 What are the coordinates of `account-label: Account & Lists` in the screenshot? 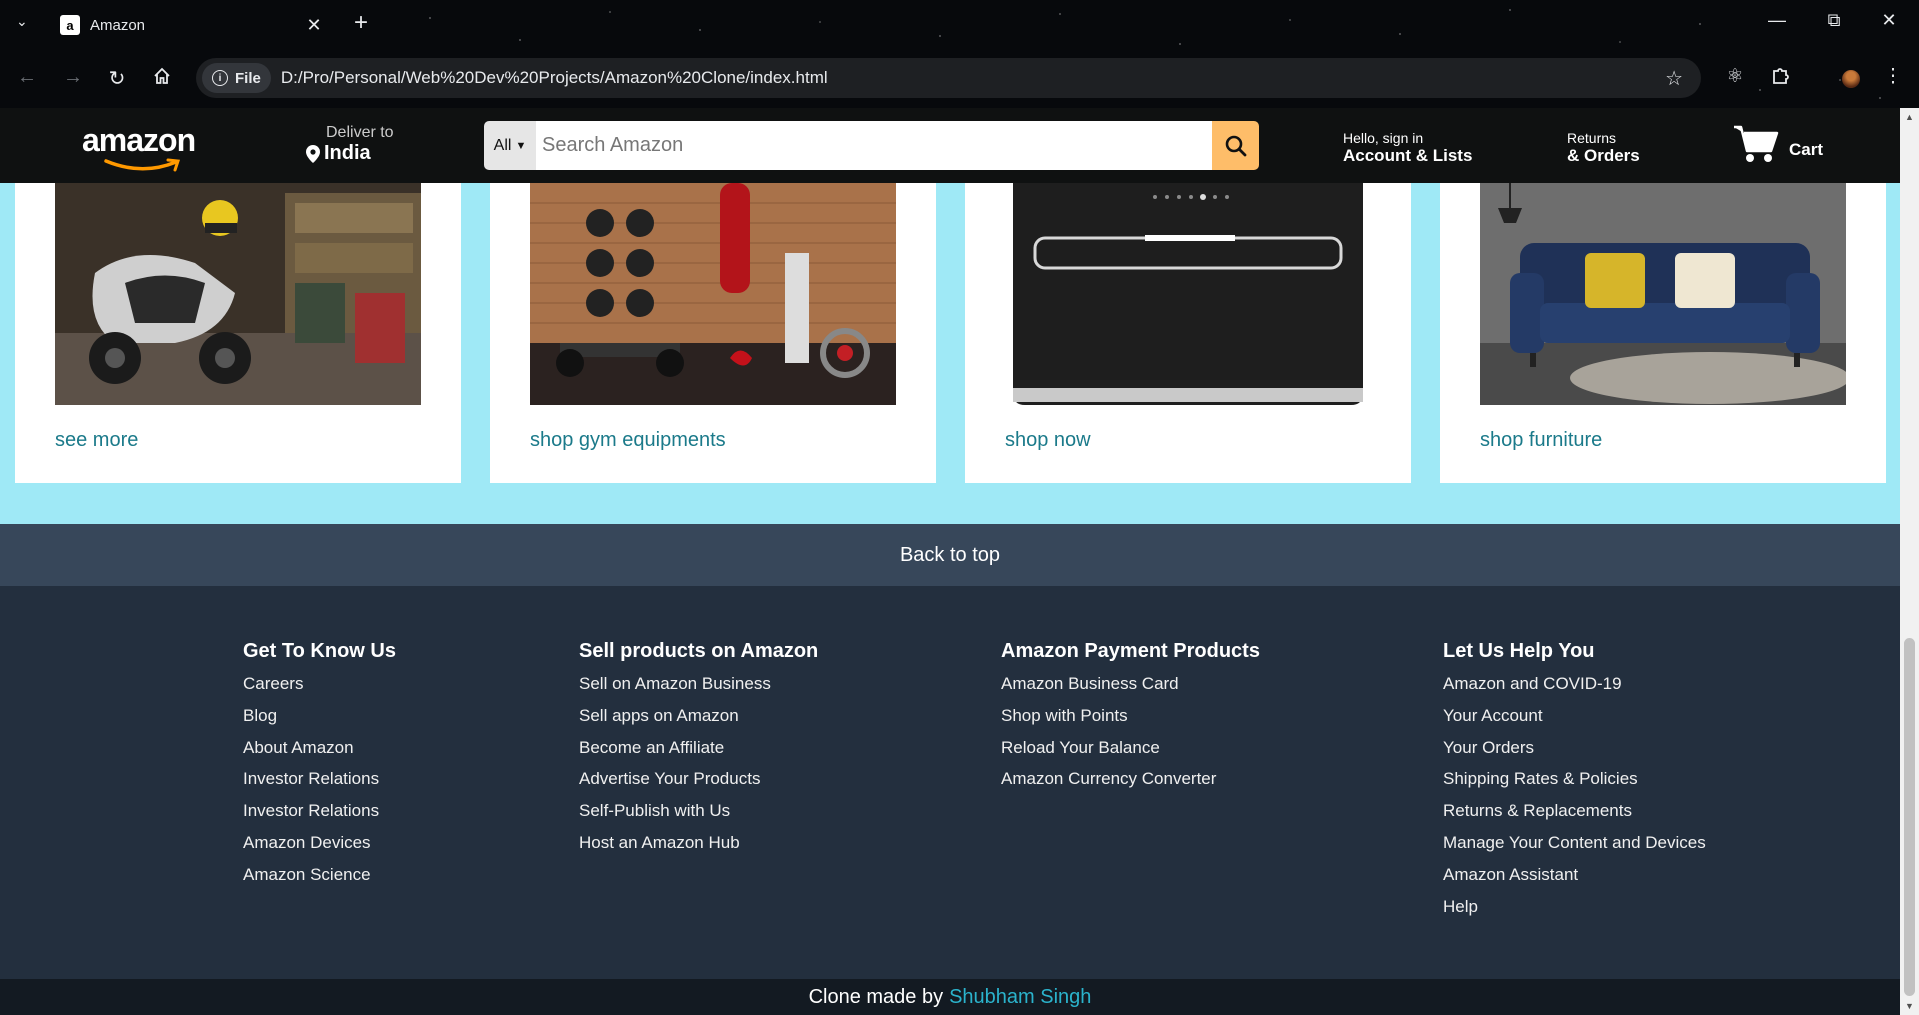 It's located at (1408, 155).